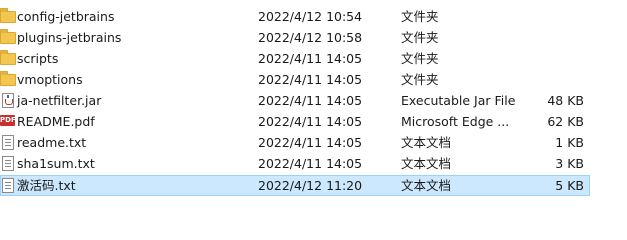 This screenshot has height=240, width=627. I want to click on file-size: 1 KB, so click(569, 142).